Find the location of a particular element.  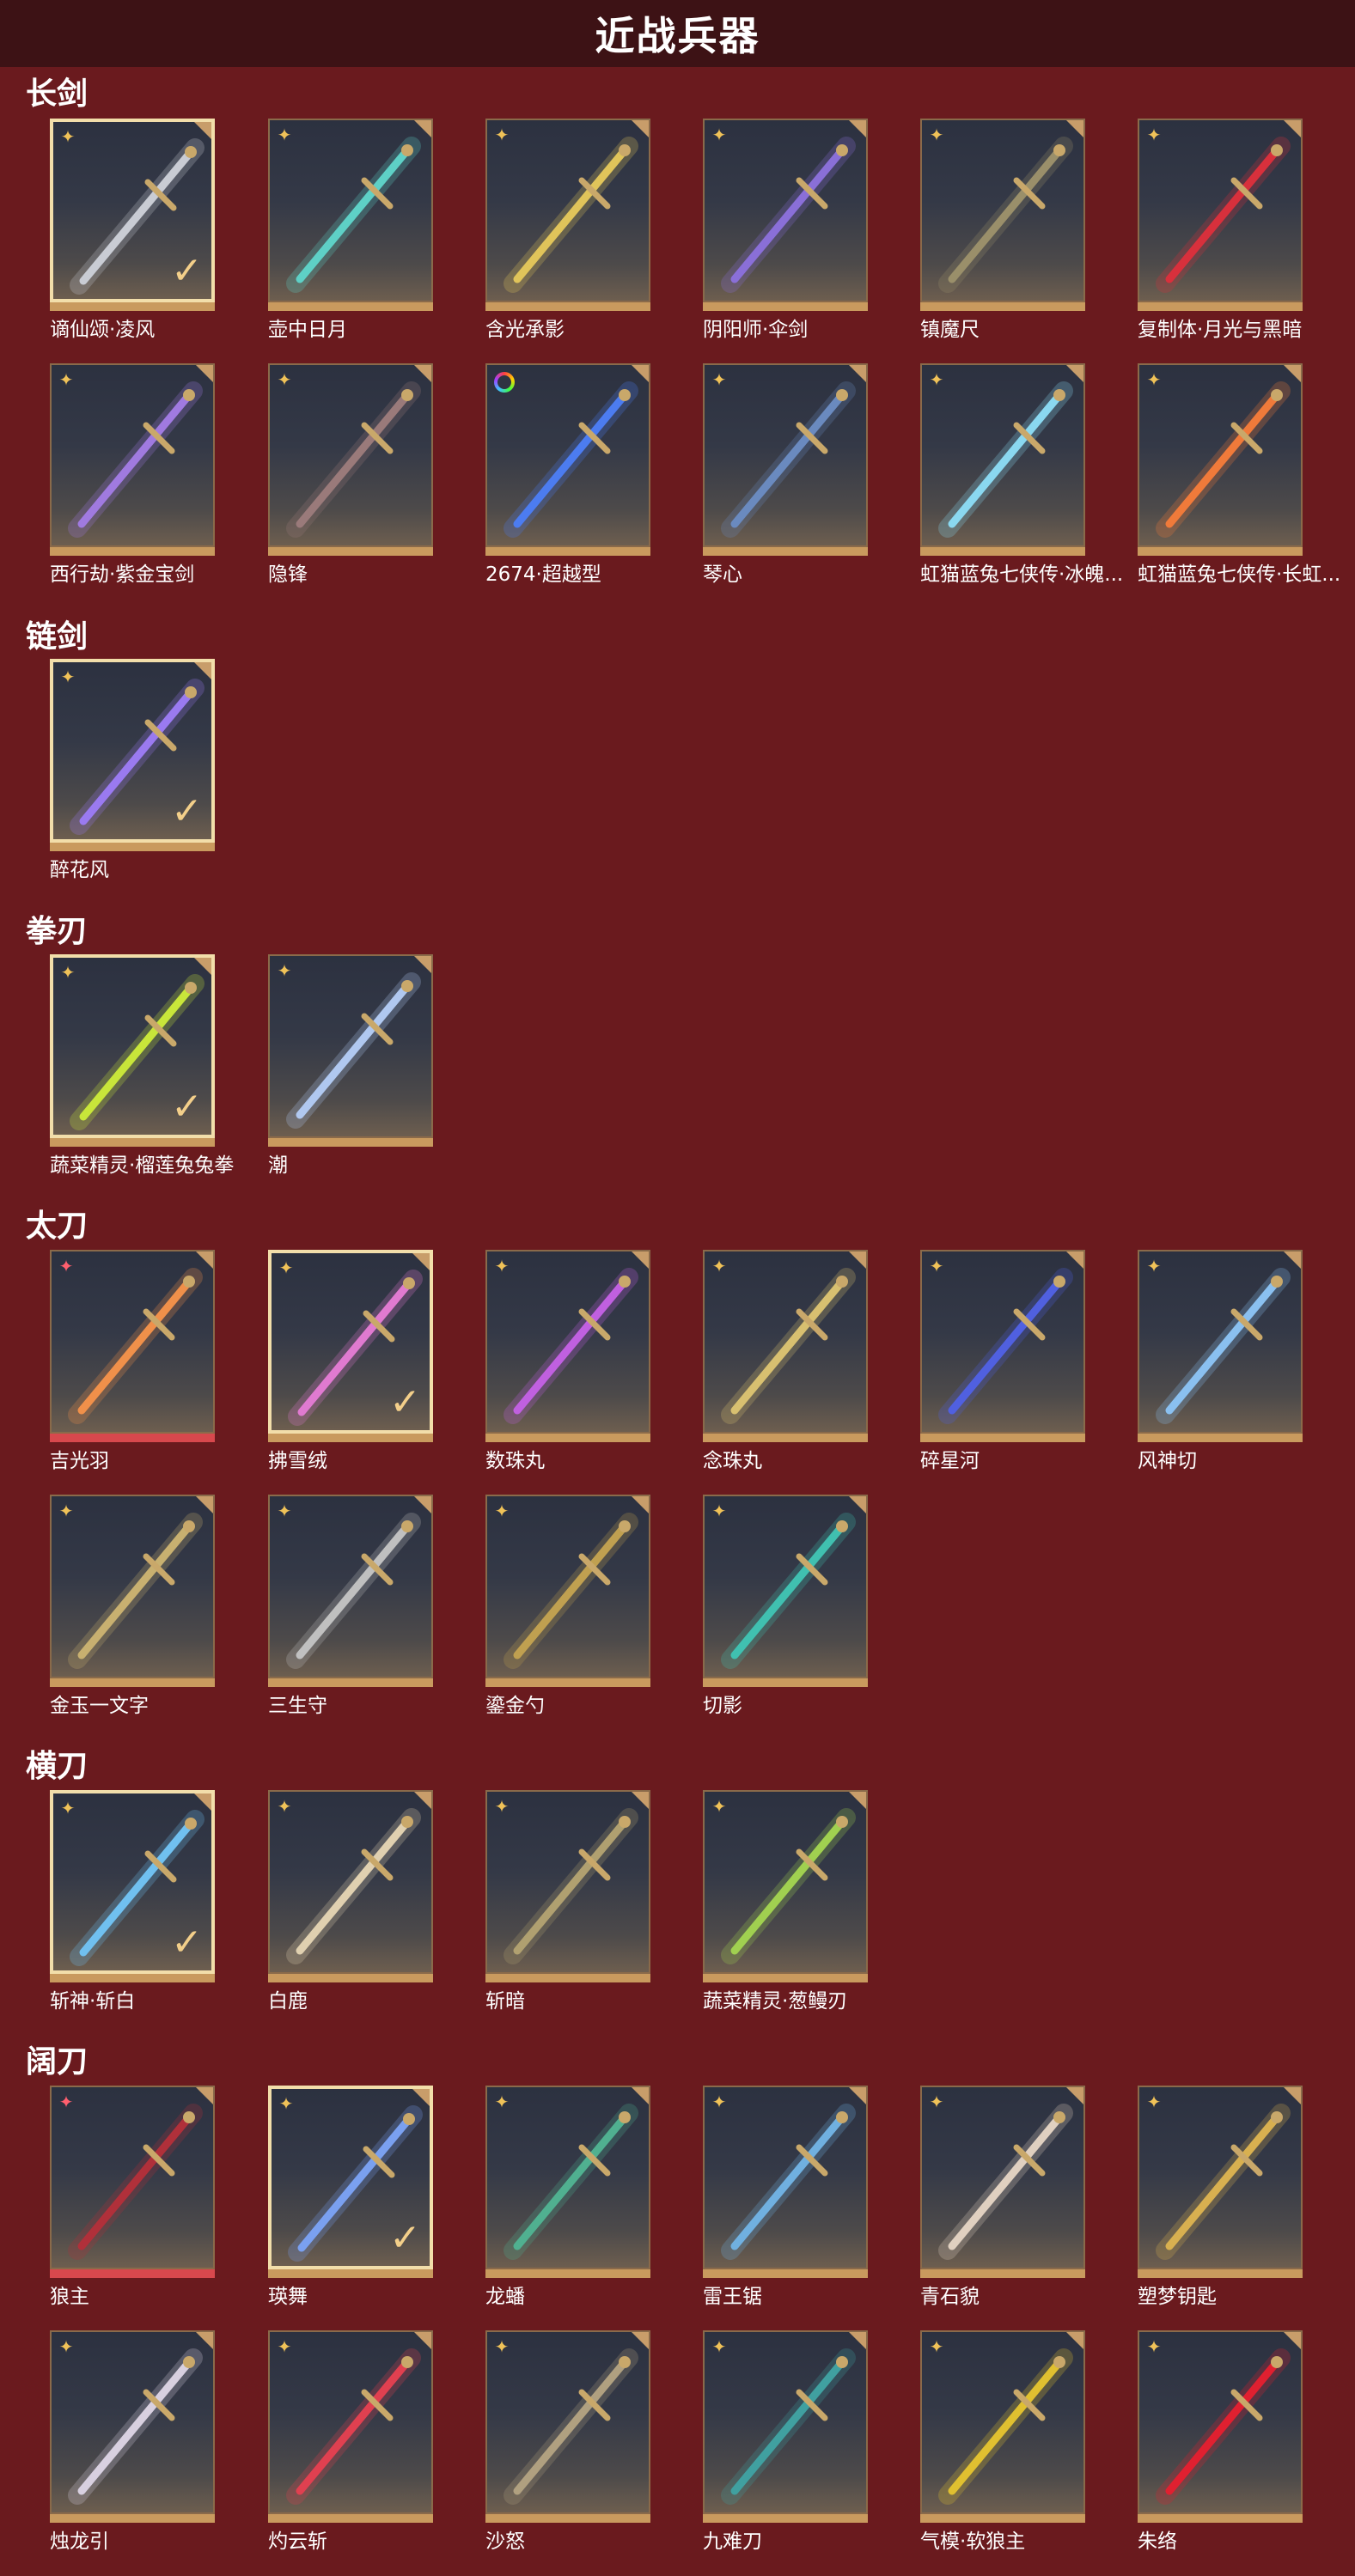

weapon-label: 2674·超越型 is located at coordinates (543, 574).